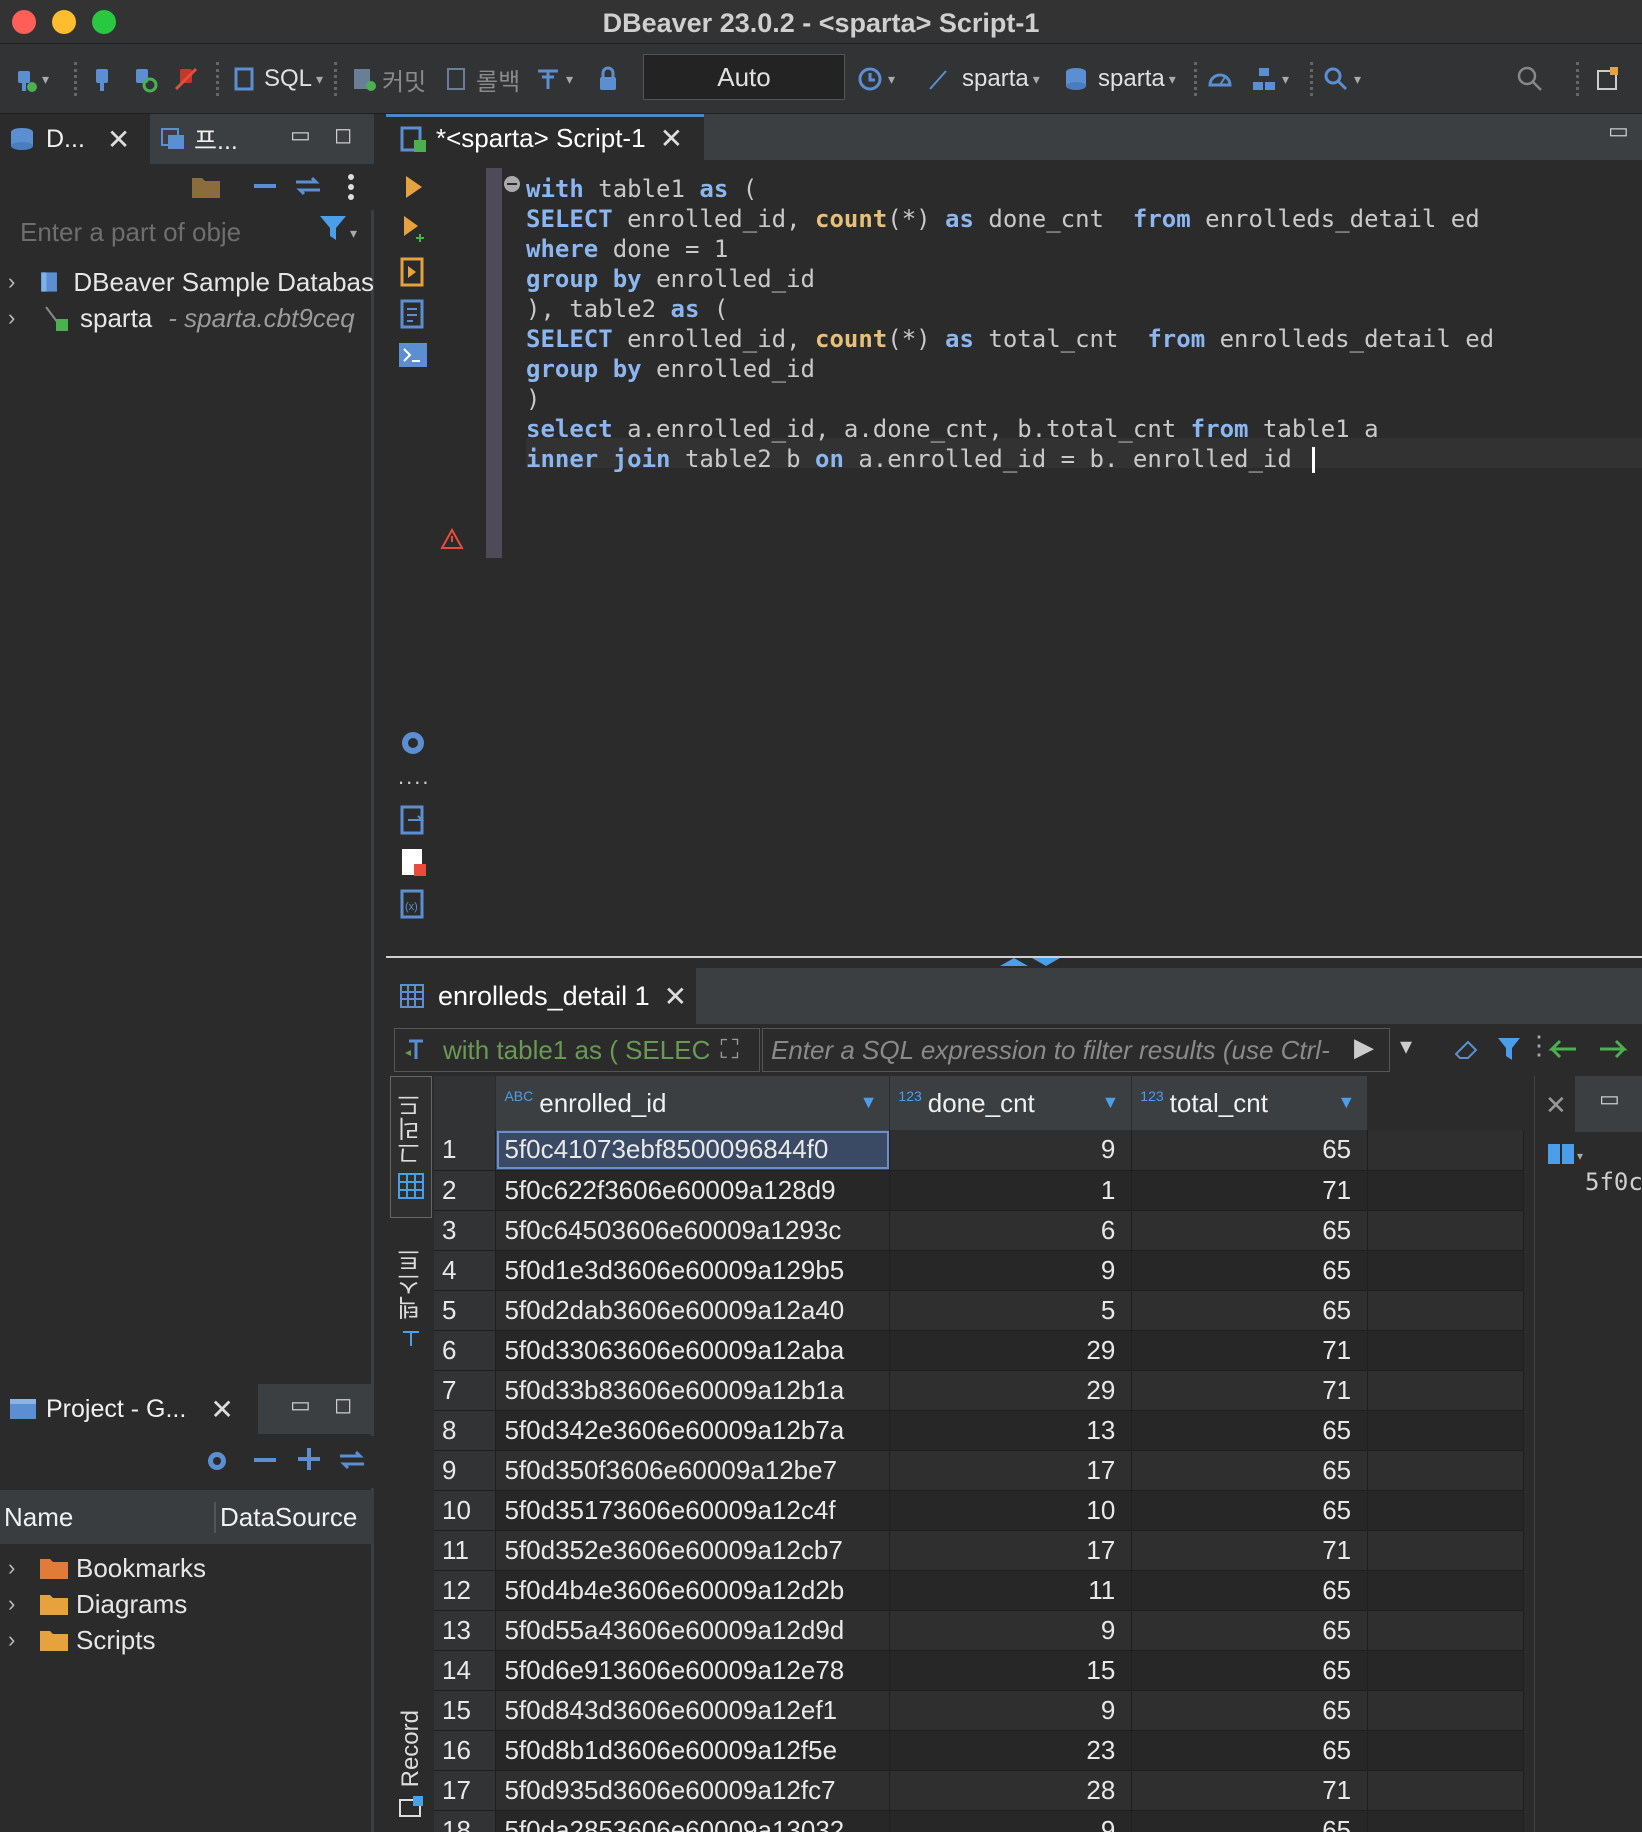 This screenshot has width=1642, height=1832. I want to click on dashboard-button, so click(1220, 79).